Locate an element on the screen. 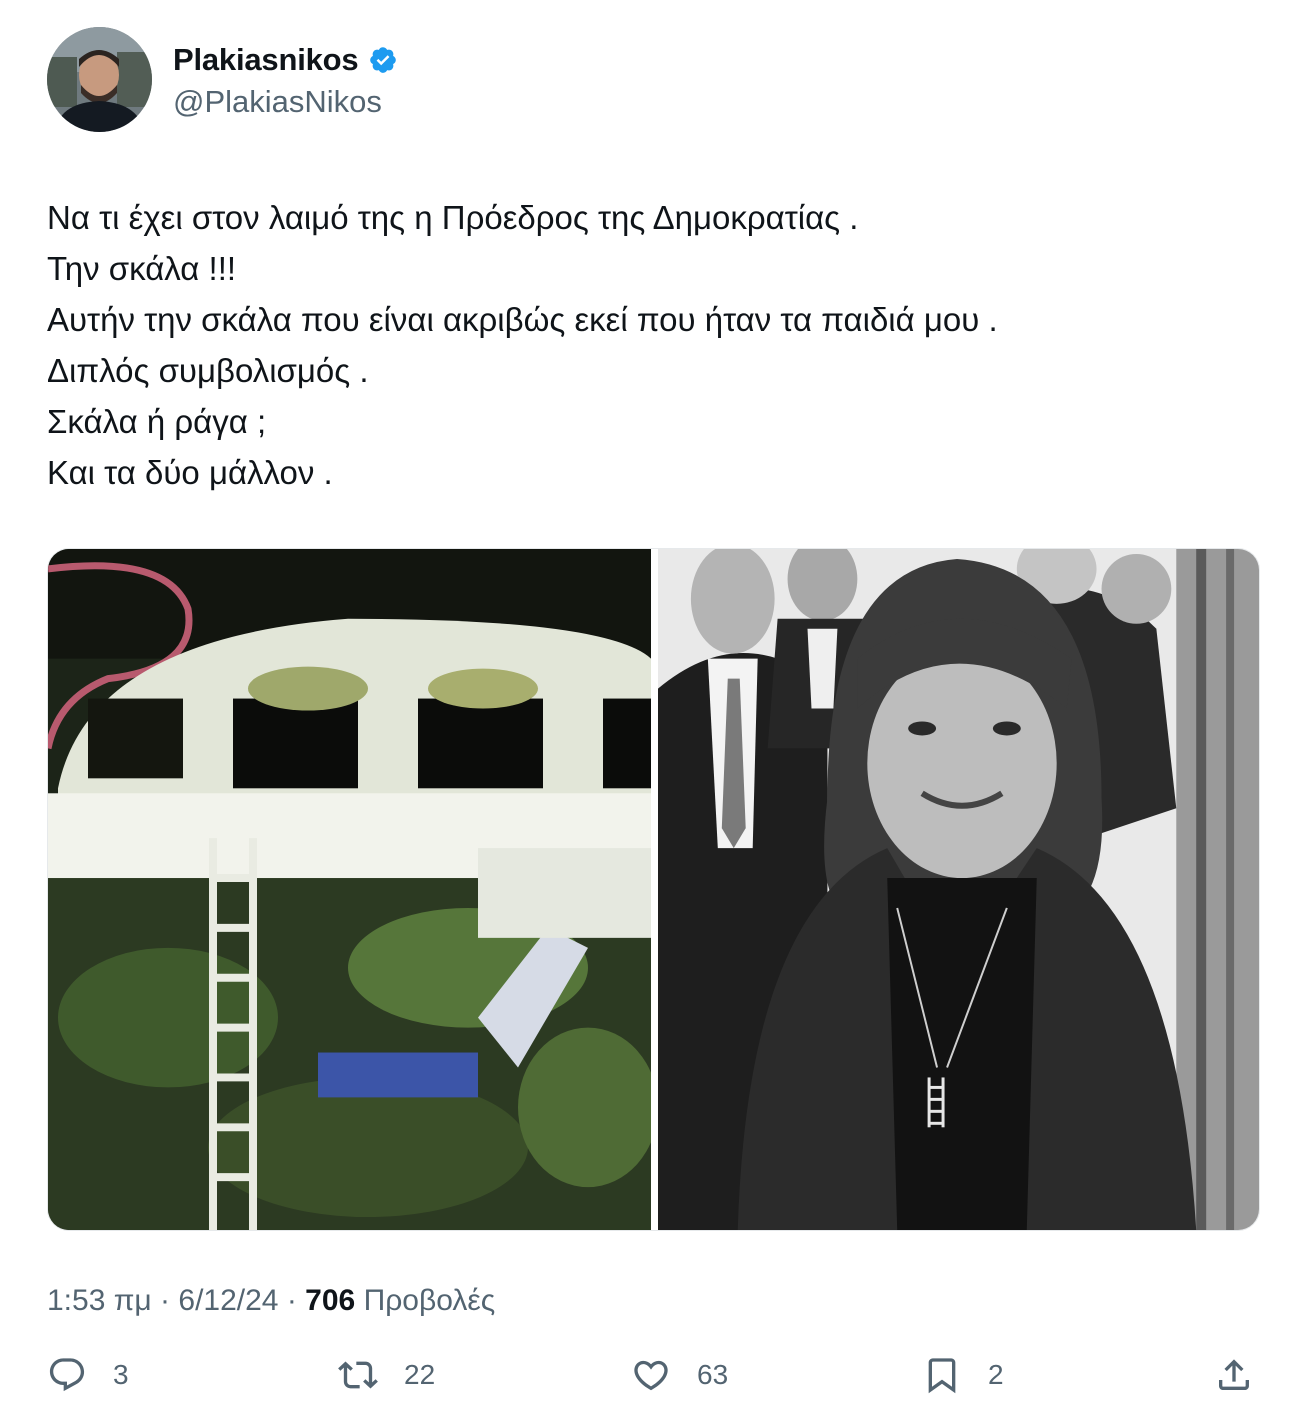 This screenshot has height=1425, width=1297. tweet-time: 1:53 πμ is located at coordinates (99, 1300).